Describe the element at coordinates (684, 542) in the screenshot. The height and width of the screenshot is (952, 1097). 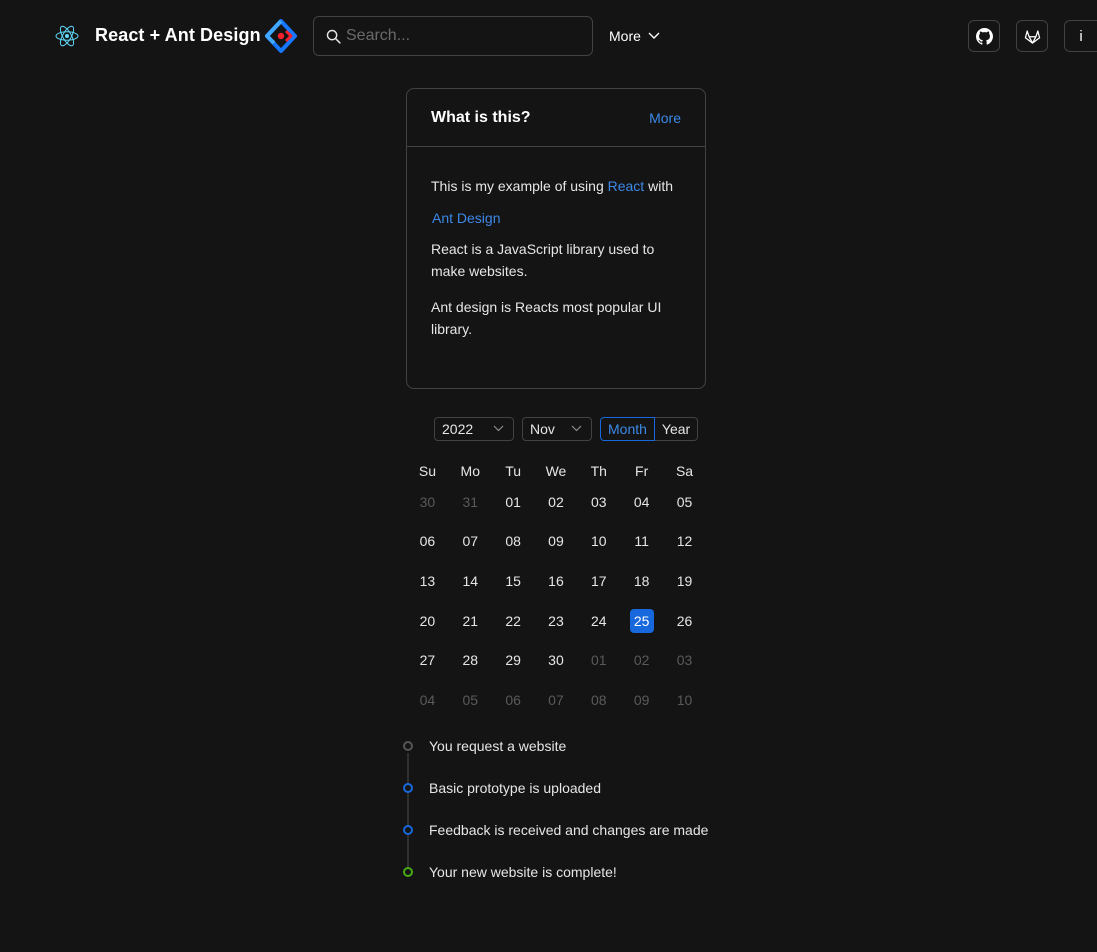
I see `calendar-day: 12` at that location.